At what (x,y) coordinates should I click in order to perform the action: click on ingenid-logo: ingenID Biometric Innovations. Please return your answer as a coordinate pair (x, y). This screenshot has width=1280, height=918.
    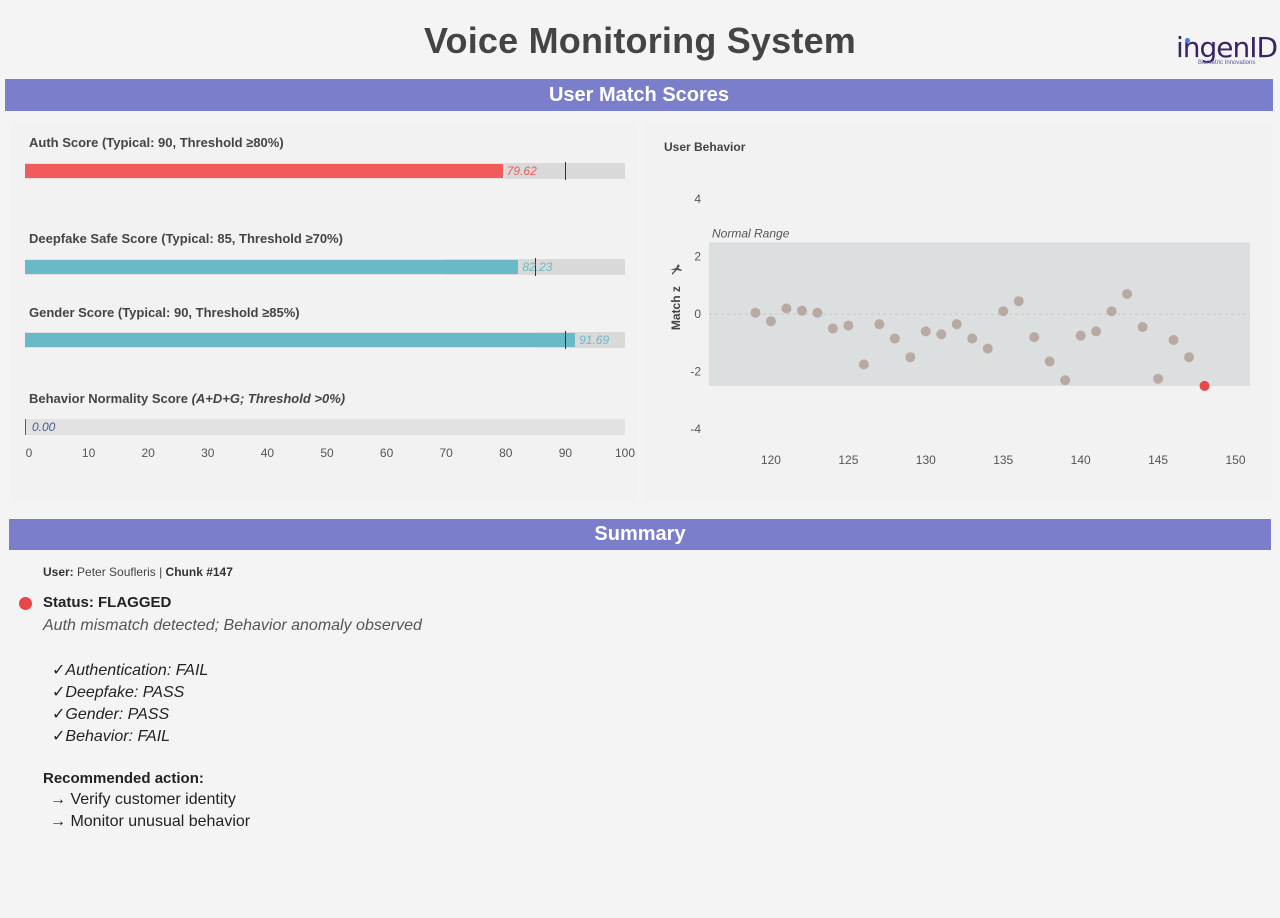
    Looking at the image, I should click on (1226, 54).